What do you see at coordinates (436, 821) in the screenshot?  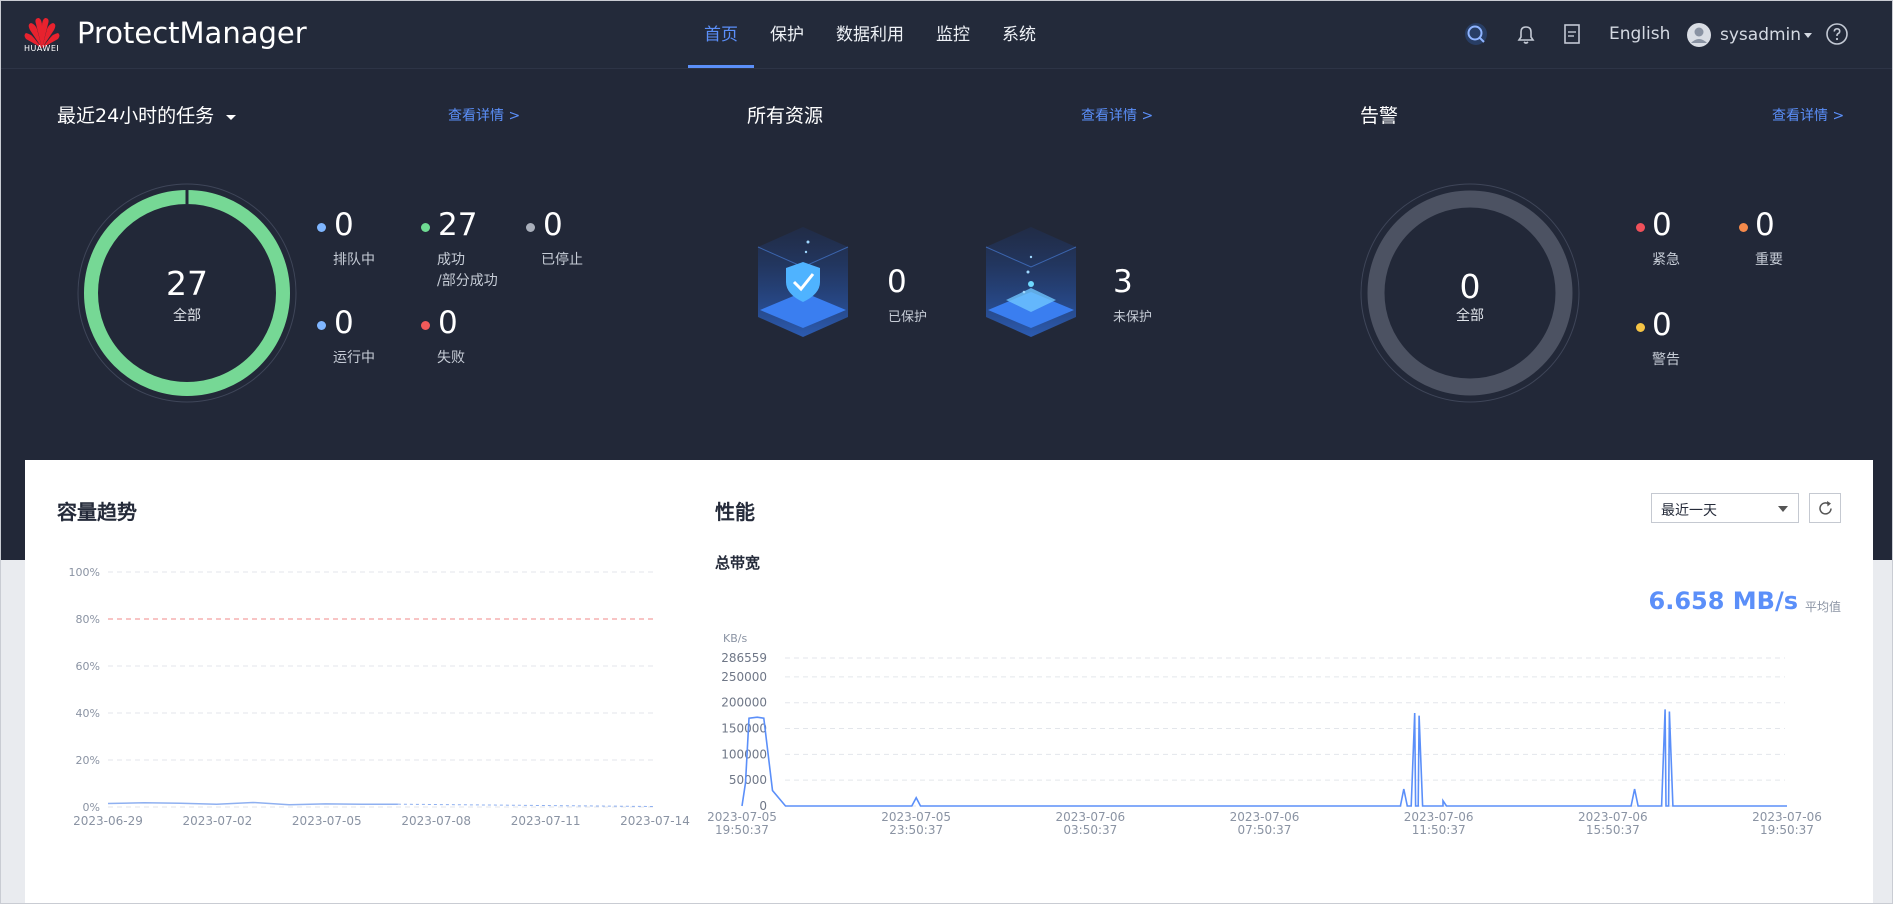 I see `x-tick-label: 2023-07-08` at bounding box center [436, 821].